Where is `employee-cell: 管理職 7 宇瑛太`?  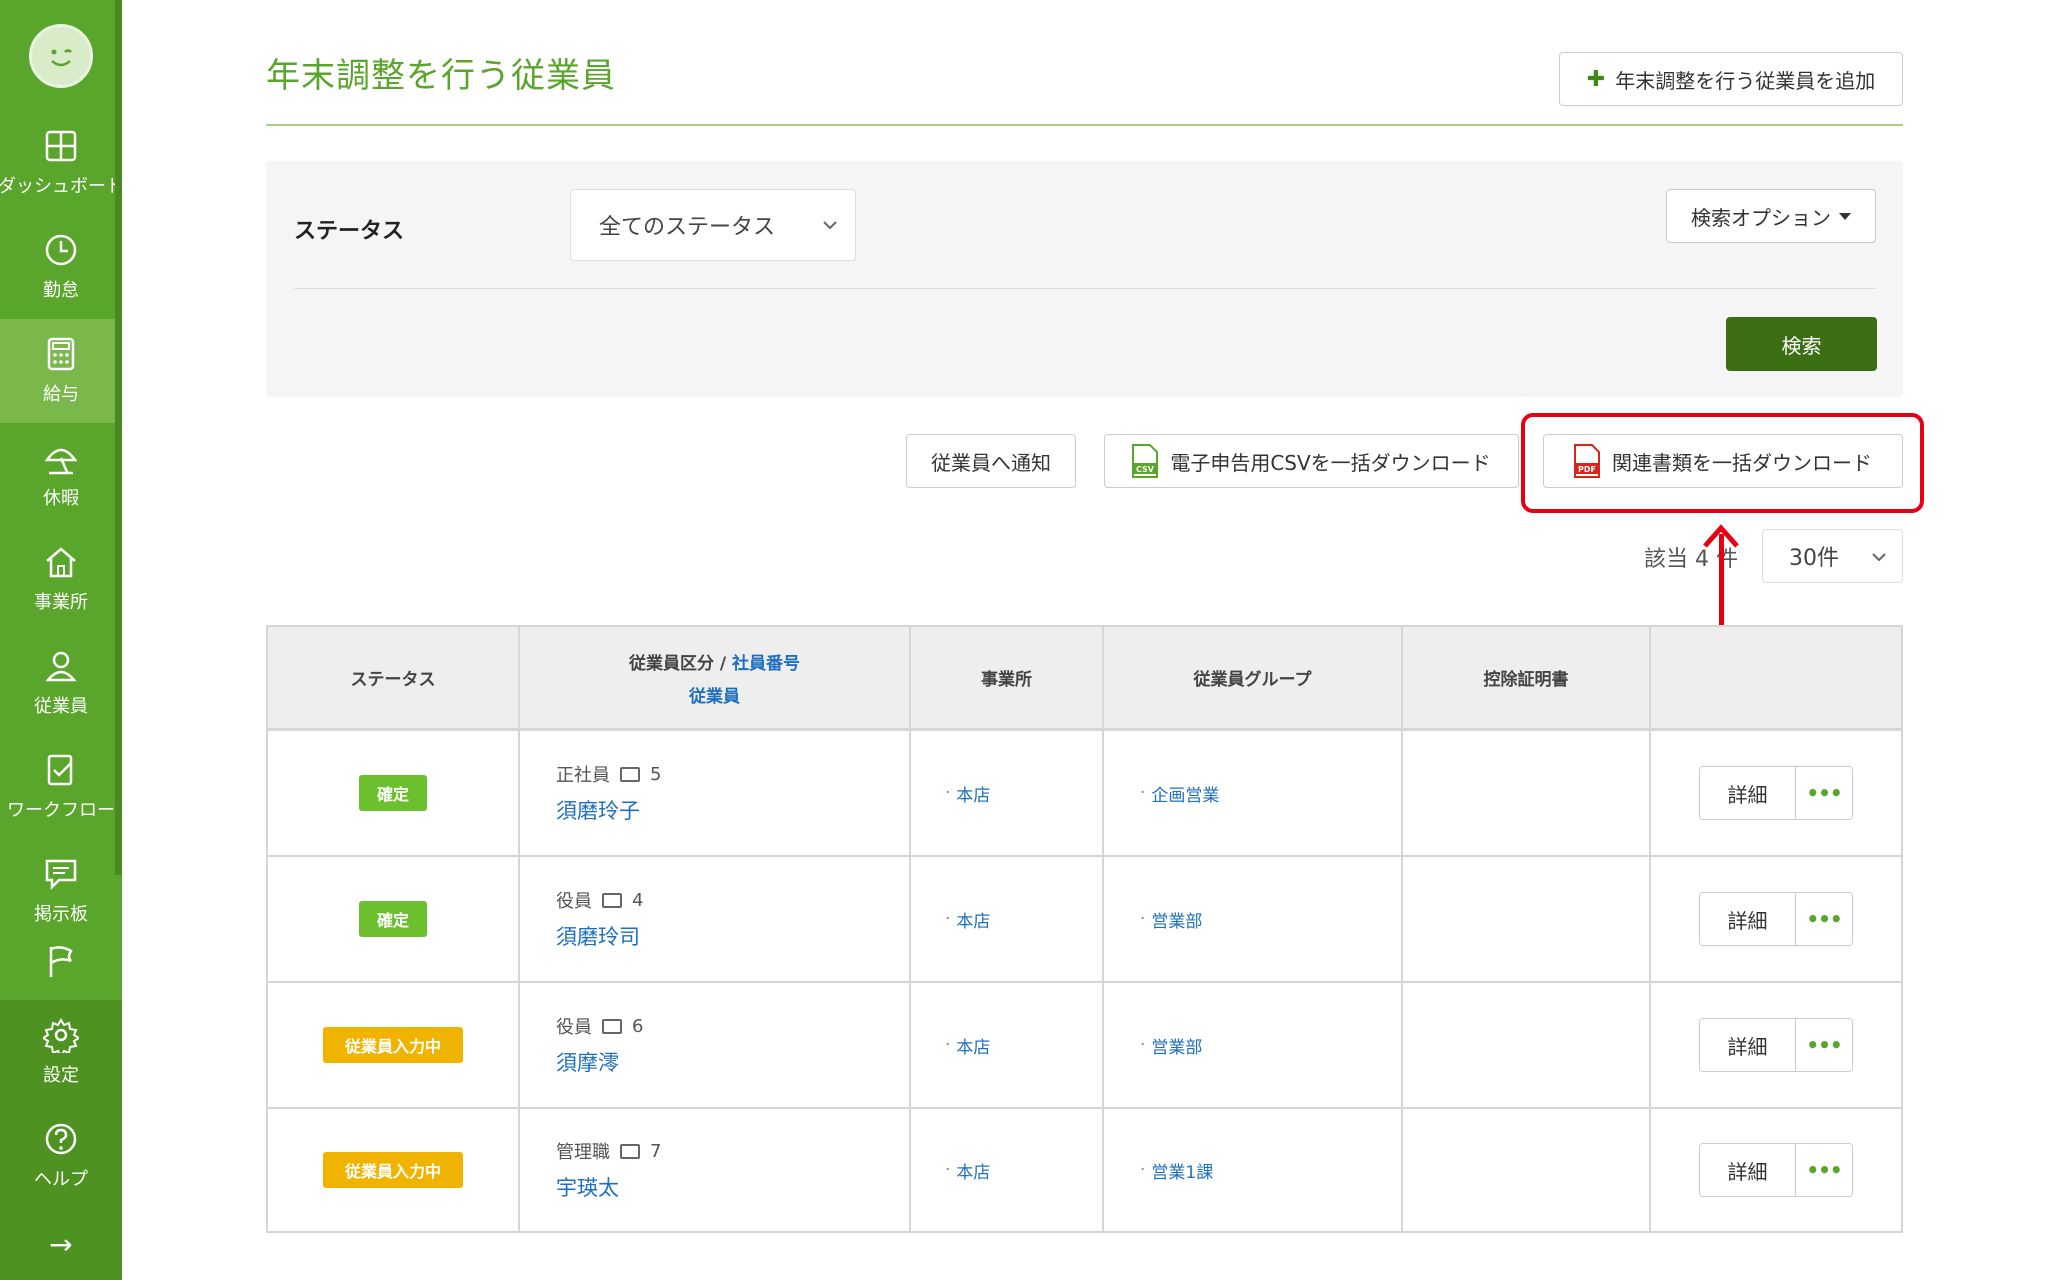
employee-cell: 管理職 7 宇瑛太 is located at coordinates (715, 1170).